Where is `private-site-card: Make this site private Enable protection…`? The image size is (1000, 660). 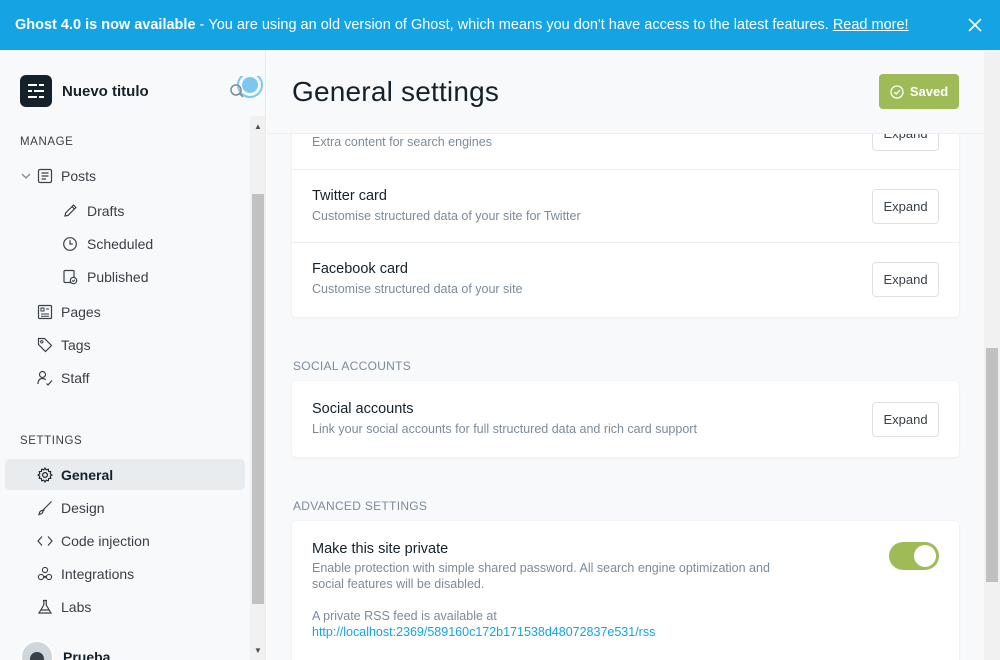
private-site-card: Make this site private Enable protection… is located at coordinates (625, 590).